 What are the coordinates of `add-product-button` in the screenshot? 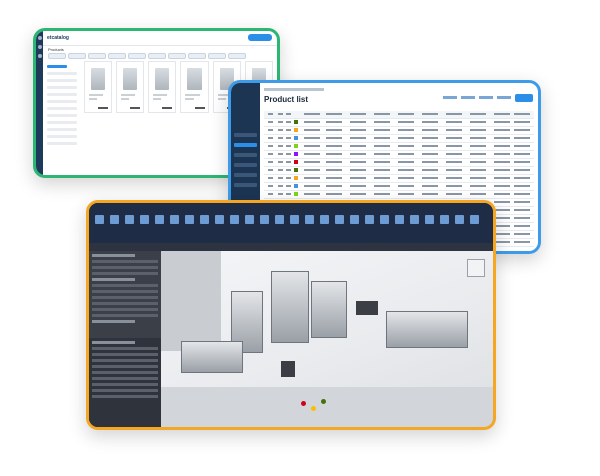 It's located at (524, 98).